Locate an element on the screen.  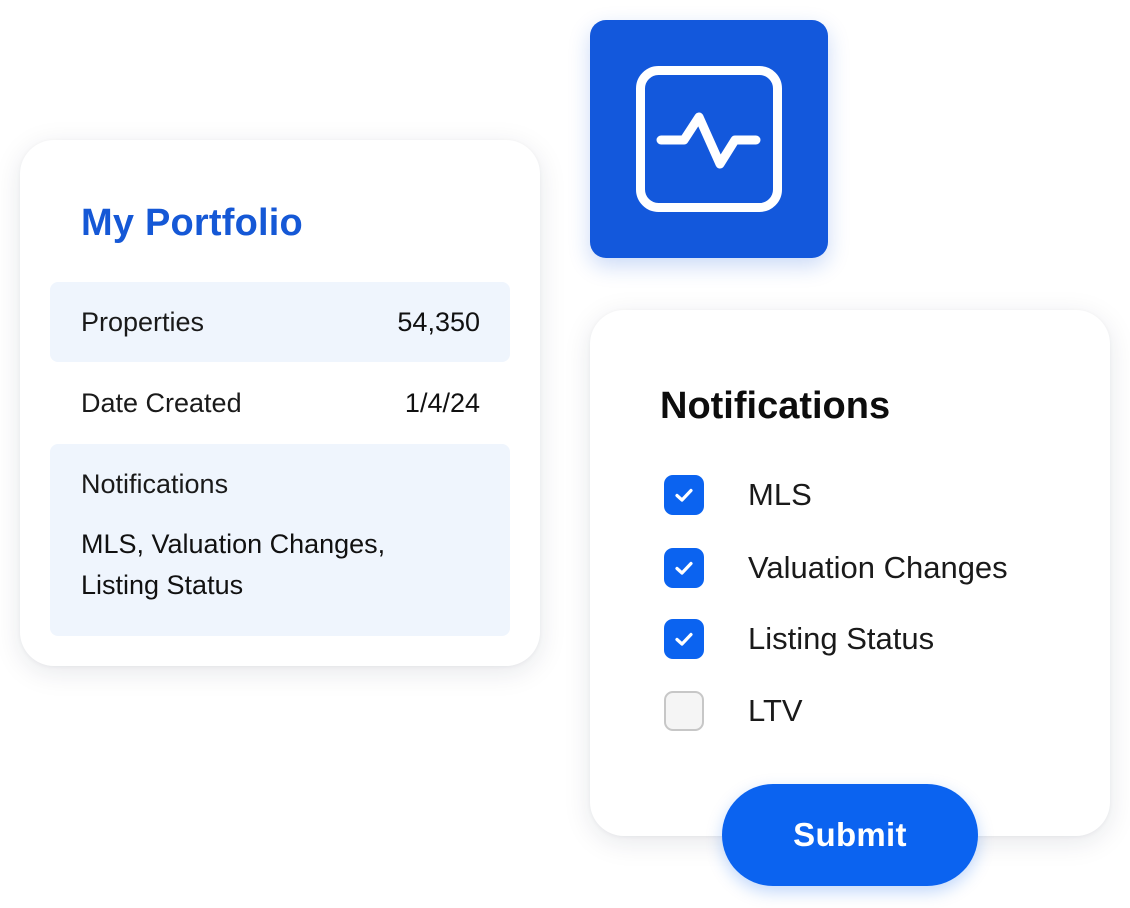
properties-row: Properties 54,350 is located at coordinates (280, 322).